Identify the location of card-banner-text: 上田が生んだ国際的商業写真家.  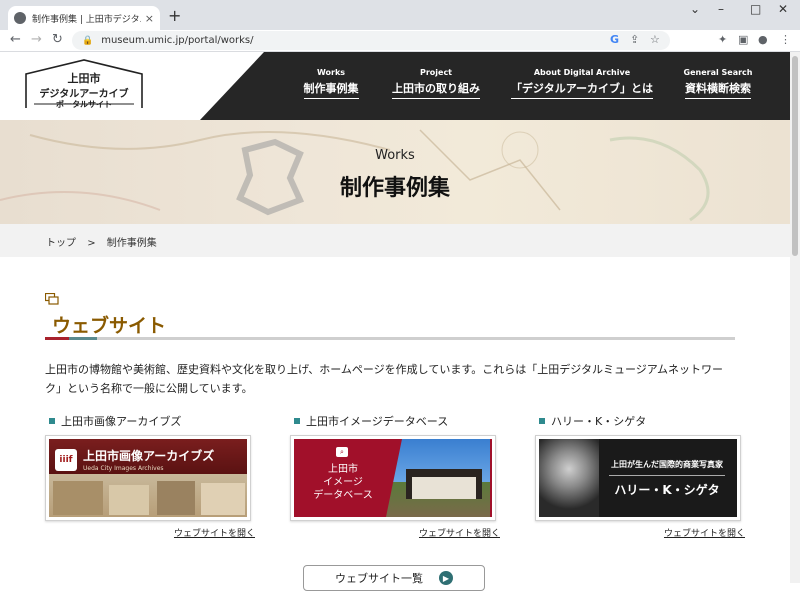
(667, 464).